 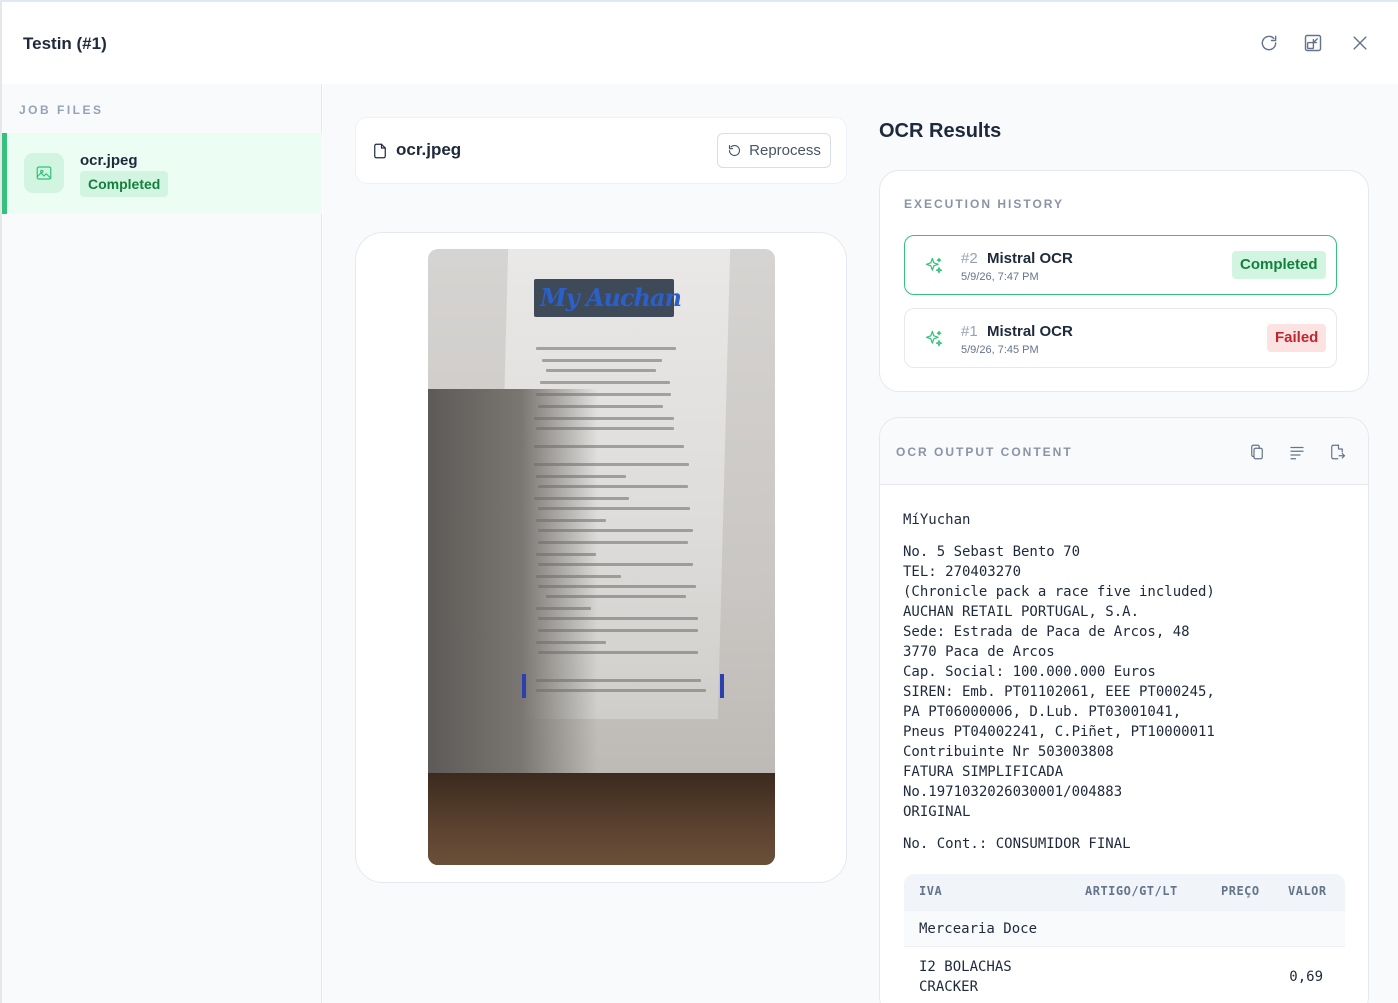 I want to click on reprocess-icon, so click(x=735, y=150).